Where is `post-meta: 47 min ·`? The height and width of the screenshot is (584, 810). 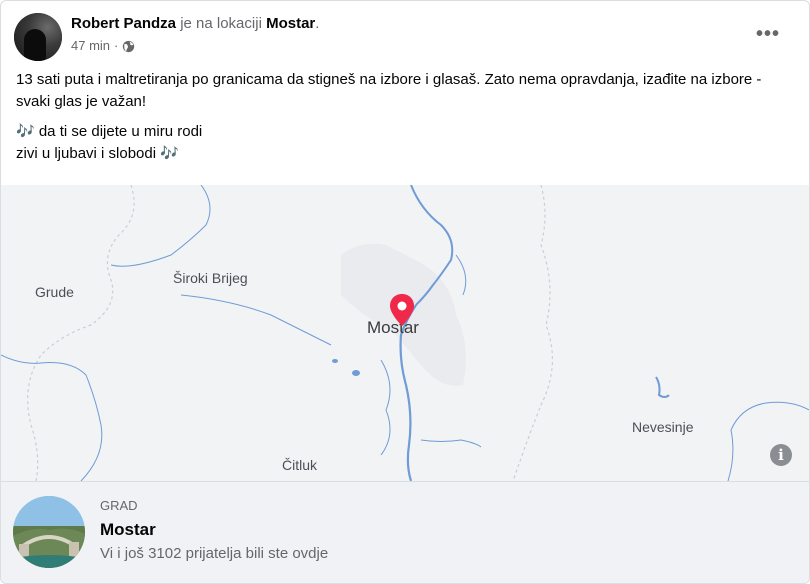 post-meta: 47 min · is located at coordinates (103, 46).